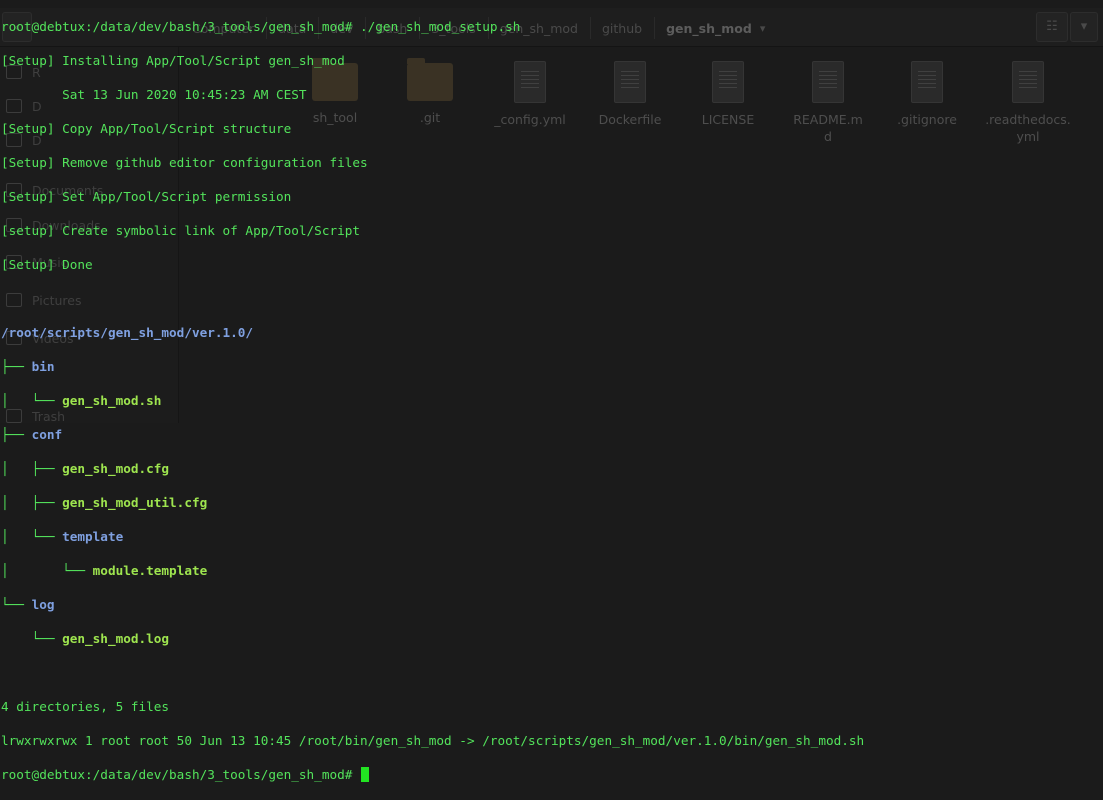 This screenshot has width=1103, height=800. What do you see at coordinates (85, 706) in the screenshot?
I see `tree-summary: 4 directories, 5 files` at bounding box center [85, 706].